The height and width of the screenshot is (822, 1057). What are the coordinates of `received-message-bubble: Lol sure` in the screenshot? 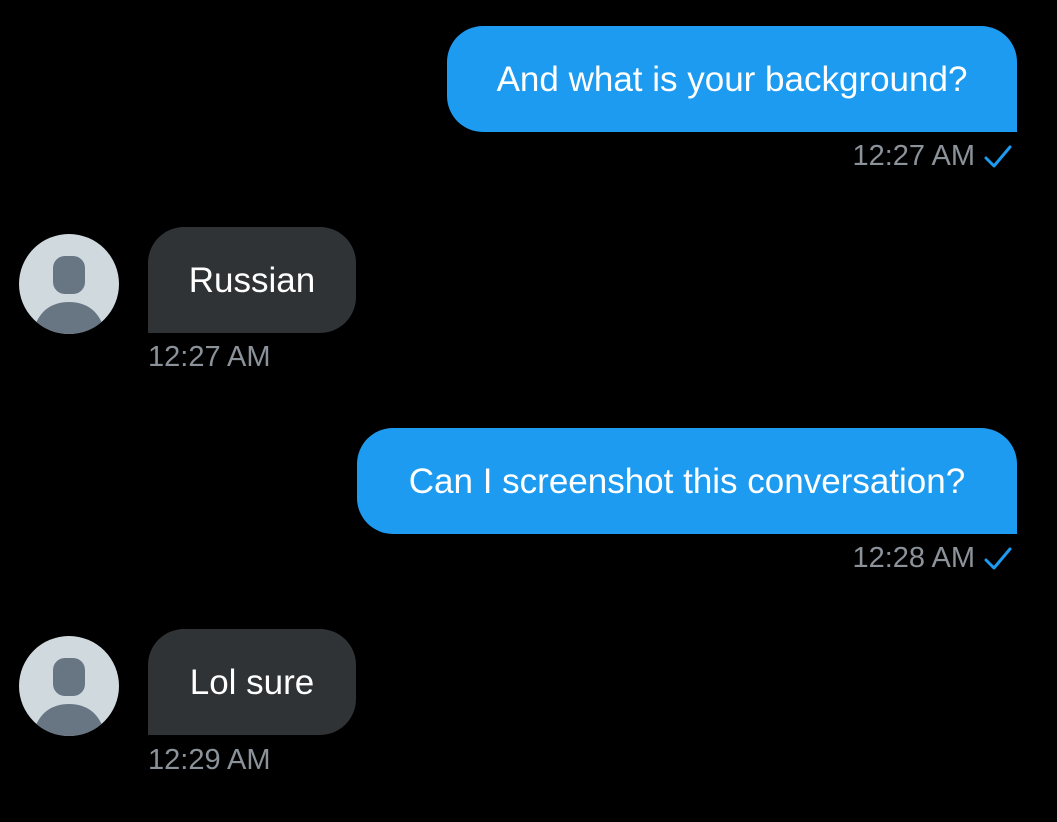 It's located at (252, 682).